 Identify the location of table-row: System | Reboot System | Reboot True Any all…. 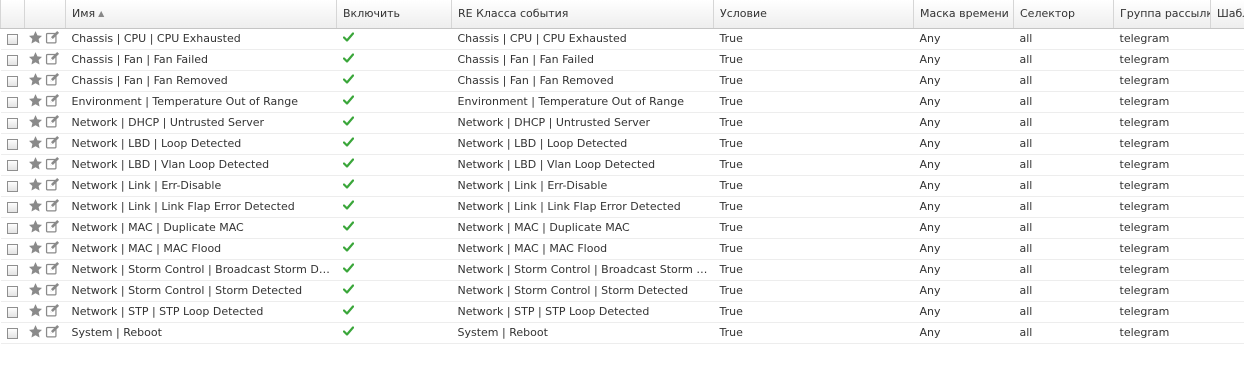
(622, 333).